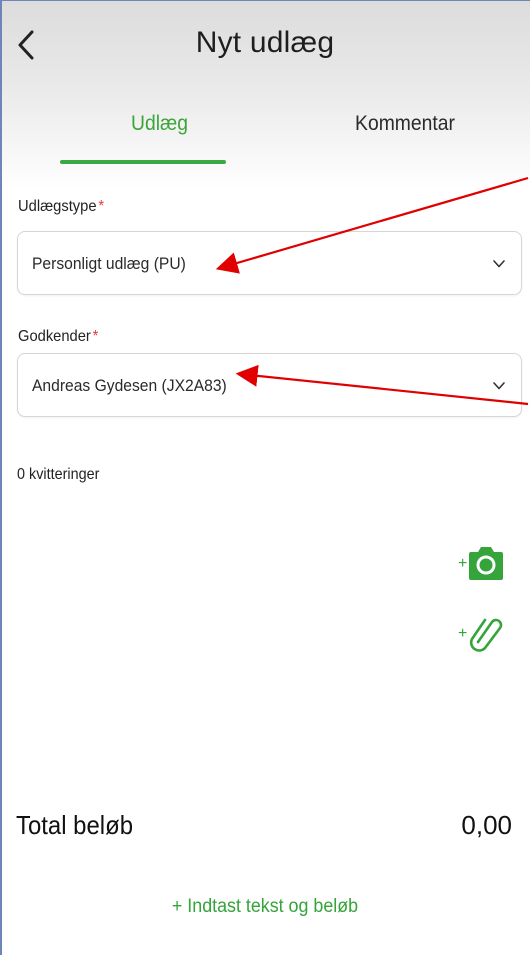  I want to click on type-select-value: Personligt udlæg (PU), so click(109, 263).